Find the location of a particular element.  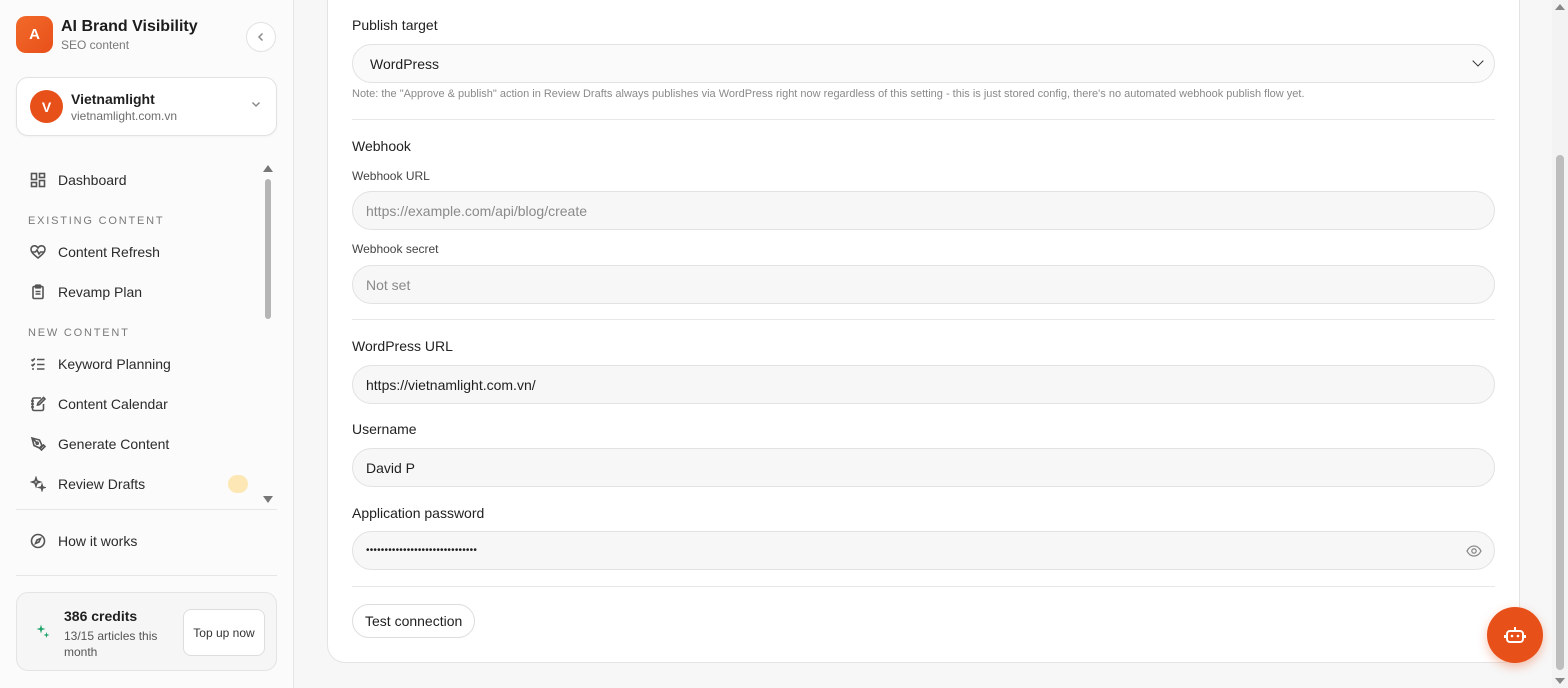

nav-section-new: NEW CONTENT is located at coordinates (79, 333).